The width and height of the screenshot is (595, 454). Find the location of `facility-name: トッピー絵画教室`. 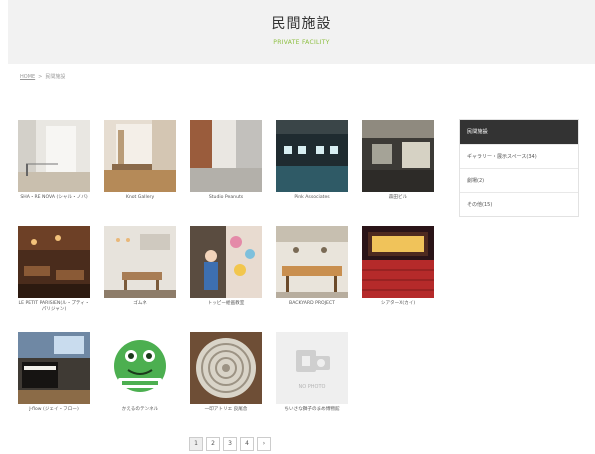

facility-name: トッピー絵画教室 is located at coordinates (226, 304).